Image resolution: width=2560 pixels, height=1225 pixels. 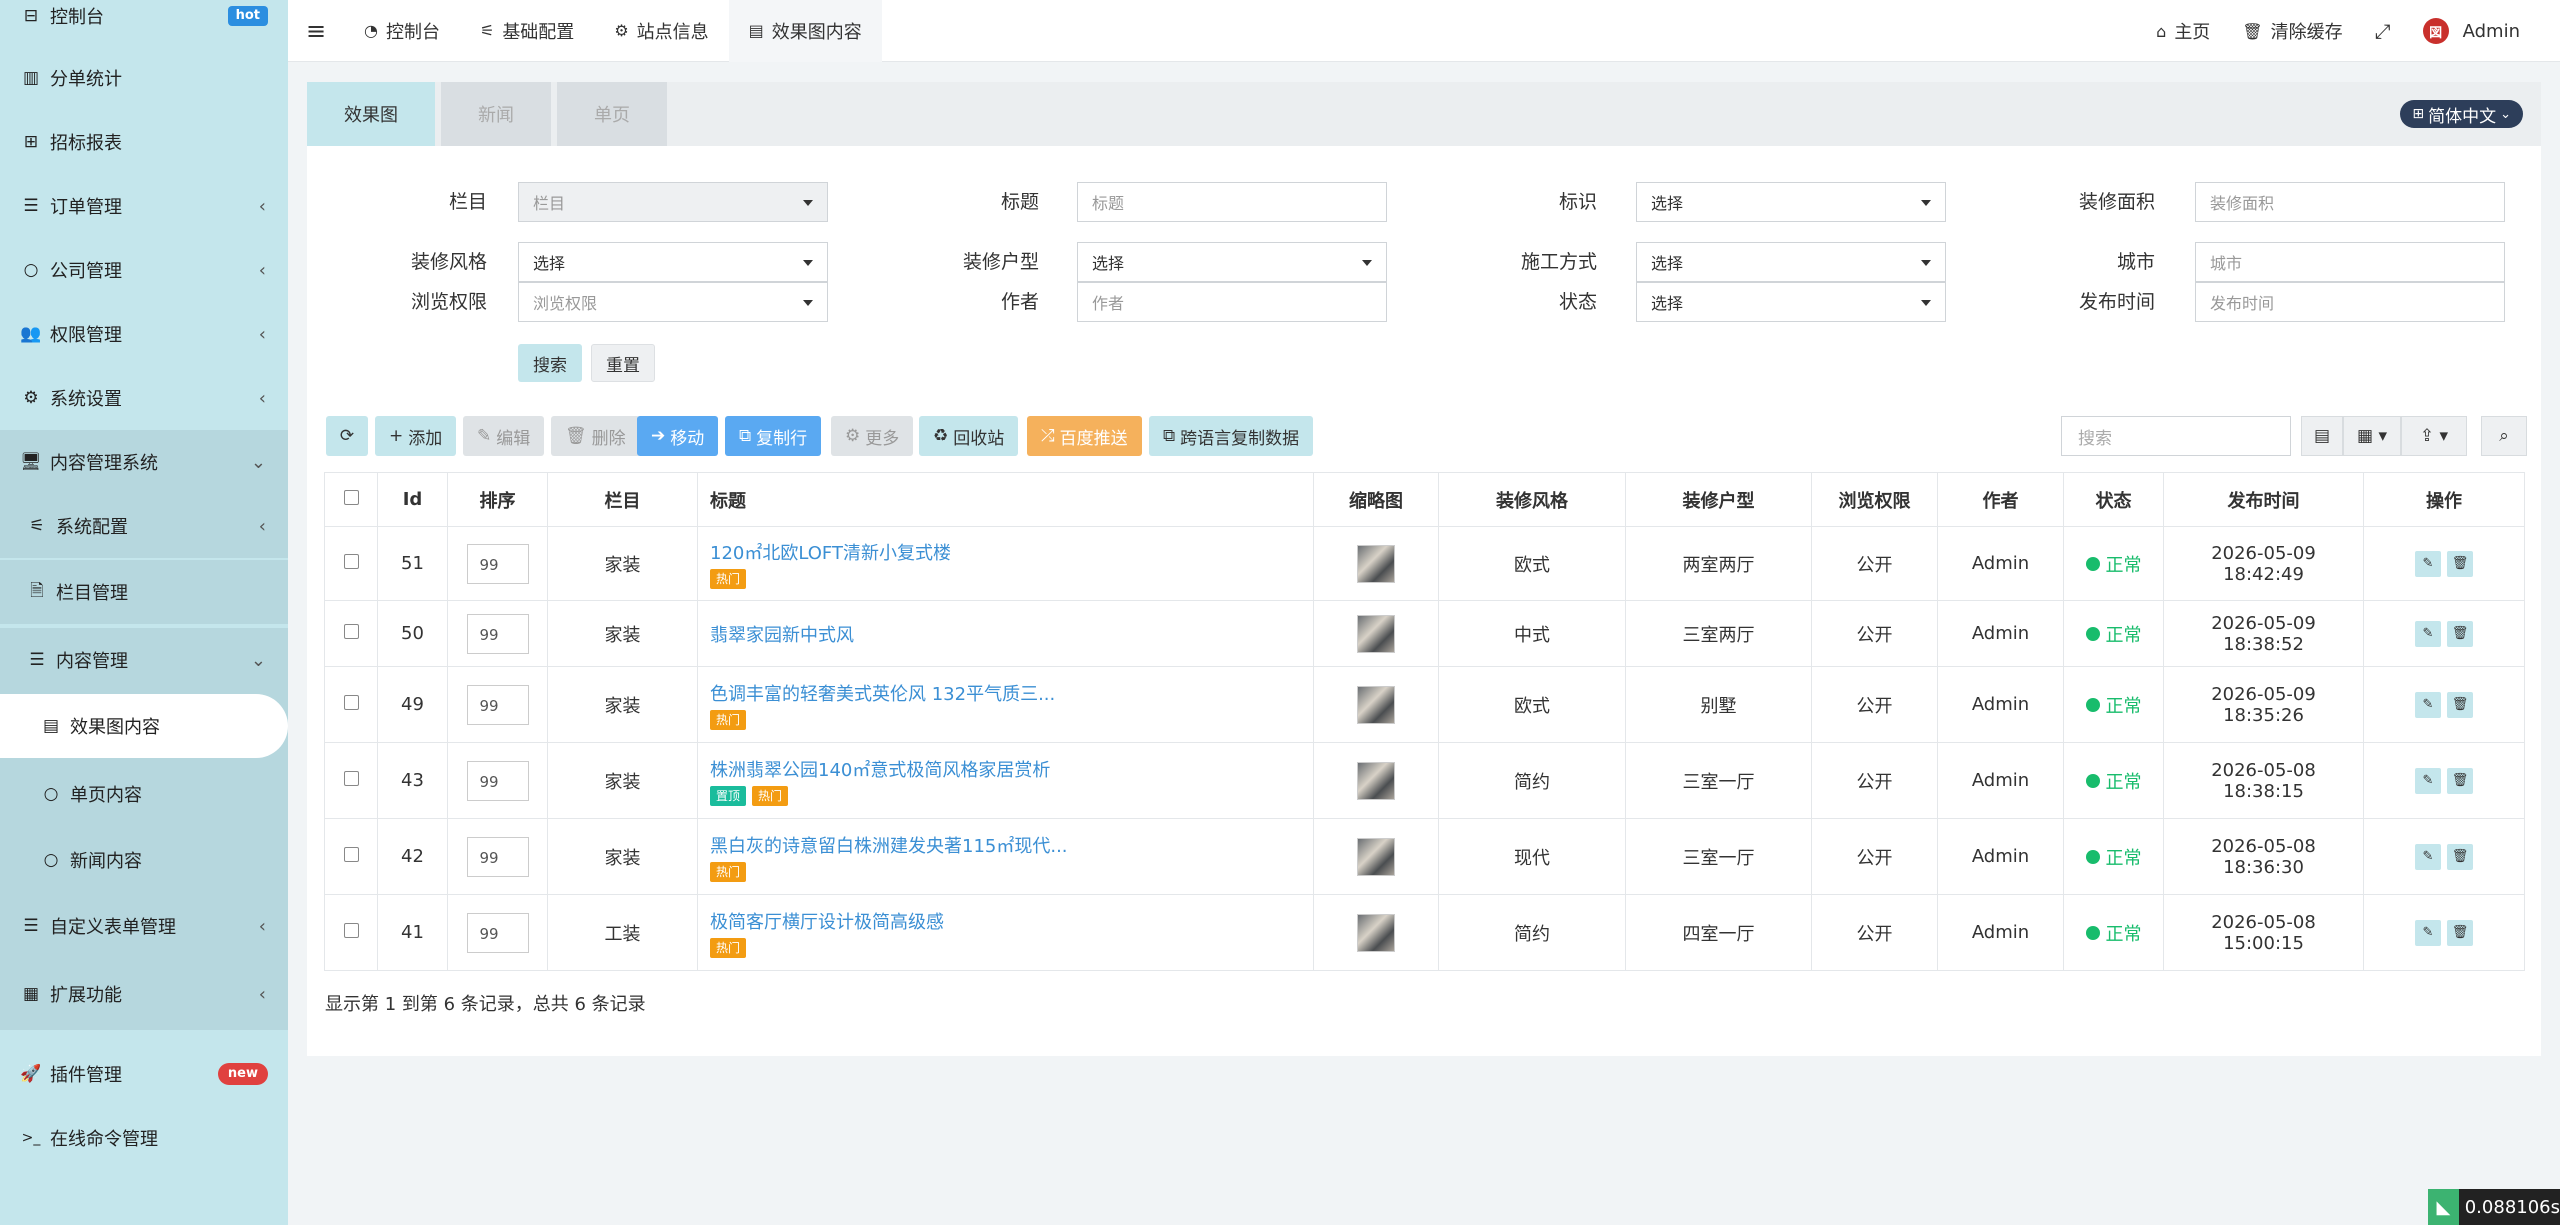 I want to click on sidebar-item-custom-forms: ☰ 自定义表单管理 ‹, so click(x=144, y=926).